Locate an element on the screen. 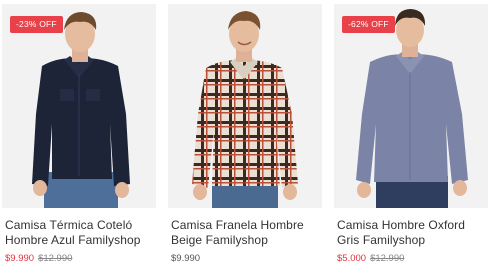 The width and height of the screenshot is (492, 270). regular-price: $9.990 is located at coordinates (186, 258).